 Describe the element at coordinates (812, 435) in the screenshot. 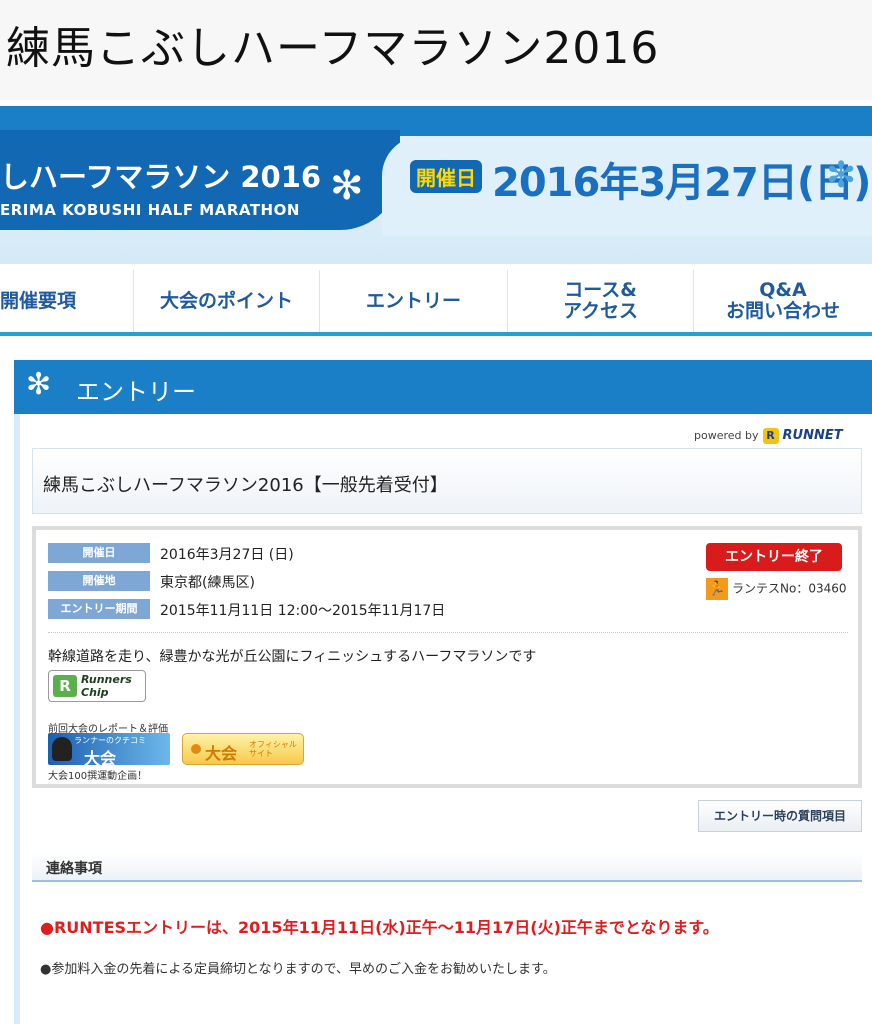

I see `runnet-brand: RUNNET` at that location.